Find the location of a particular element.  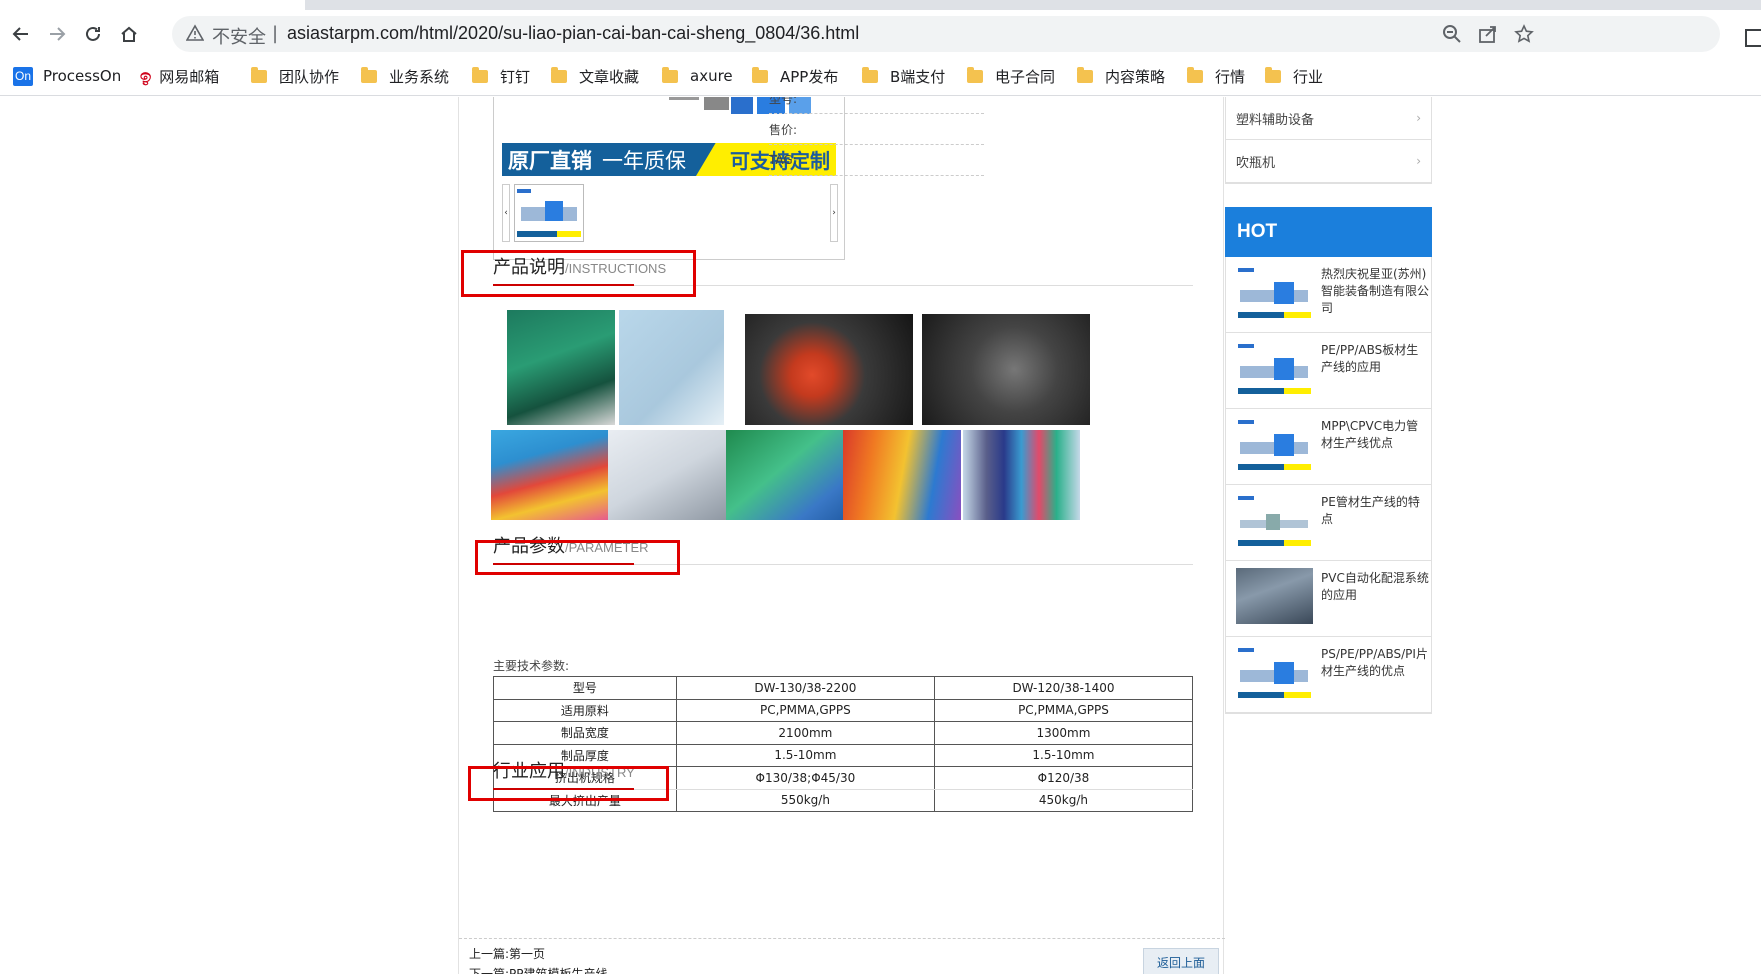

list-item: MPP\CPVC电力管材生产线优点 is located at coordinates (1328, 447).